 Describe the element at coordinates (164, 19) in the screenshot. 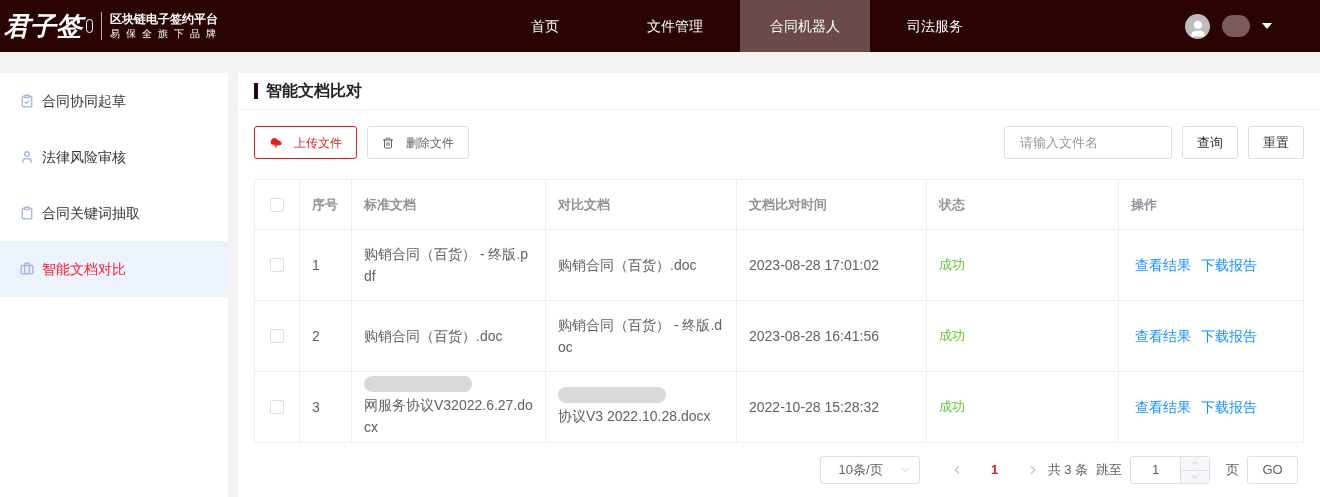

I see `logo-title: 区块链电子签约平台` at that location.